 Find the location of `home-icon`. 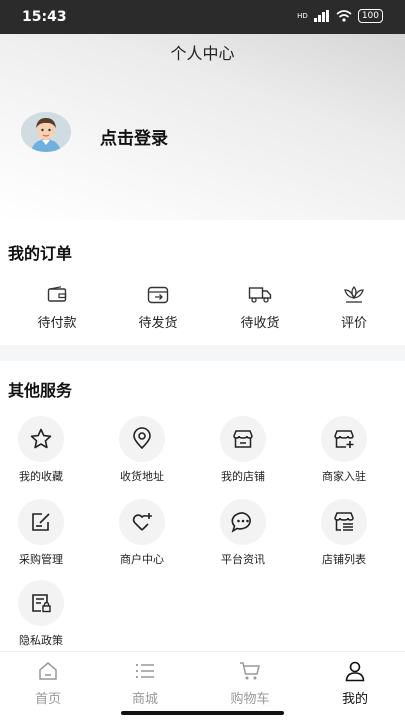

home-icon is located at coordinates (48, 671).